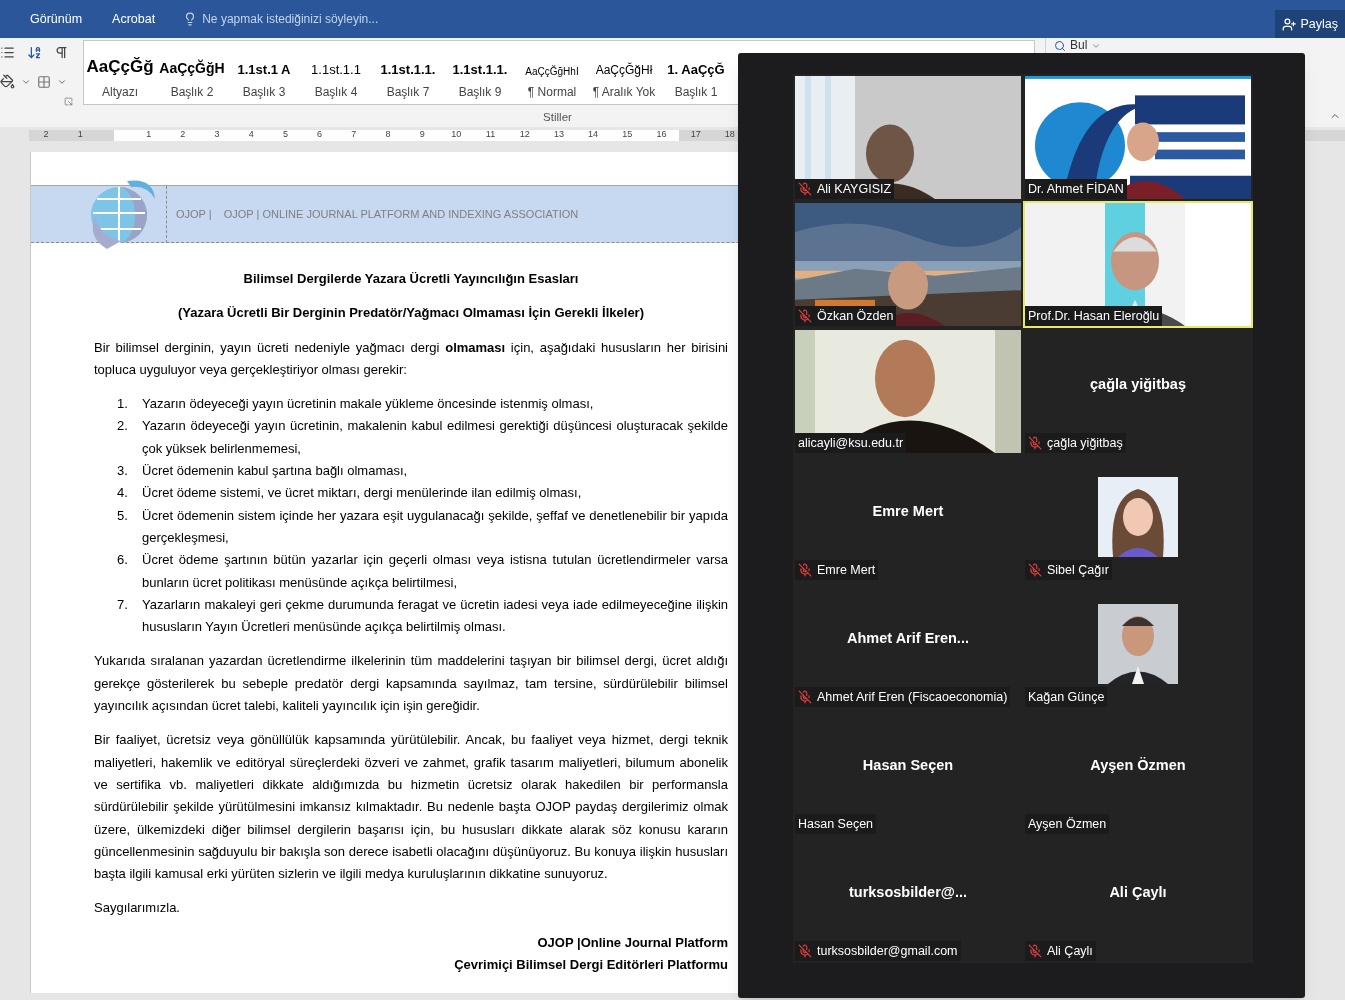 The image size is (1345, 1000). What do you see at coordinates (123, 604) in the screenshot?
I see `list-number: 7.` at bounding box center [123, 604].